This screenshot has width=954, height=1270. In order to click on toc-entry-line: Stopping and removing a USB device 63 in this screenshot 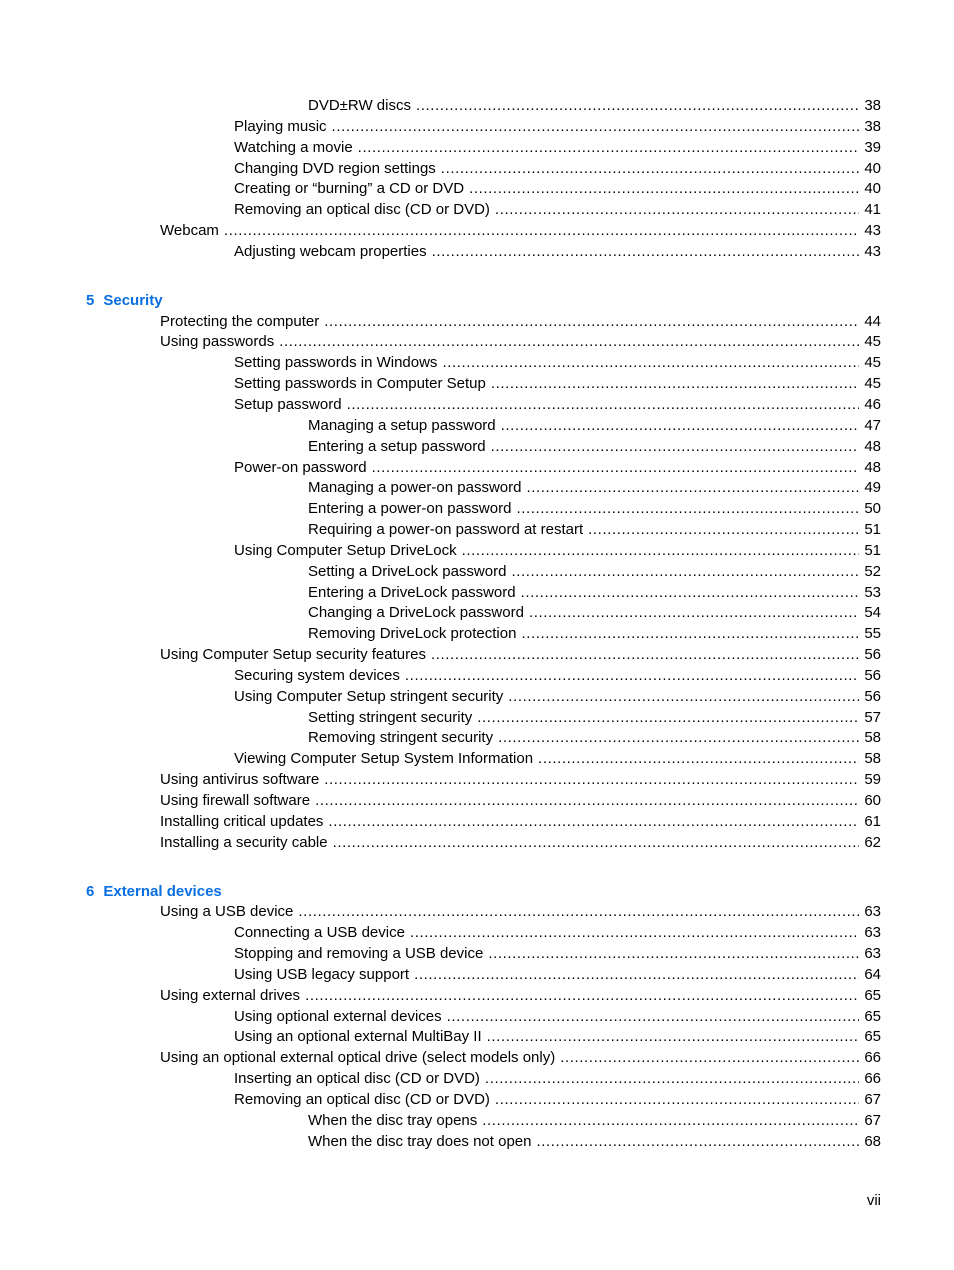, I will do `click(557, 954)`.